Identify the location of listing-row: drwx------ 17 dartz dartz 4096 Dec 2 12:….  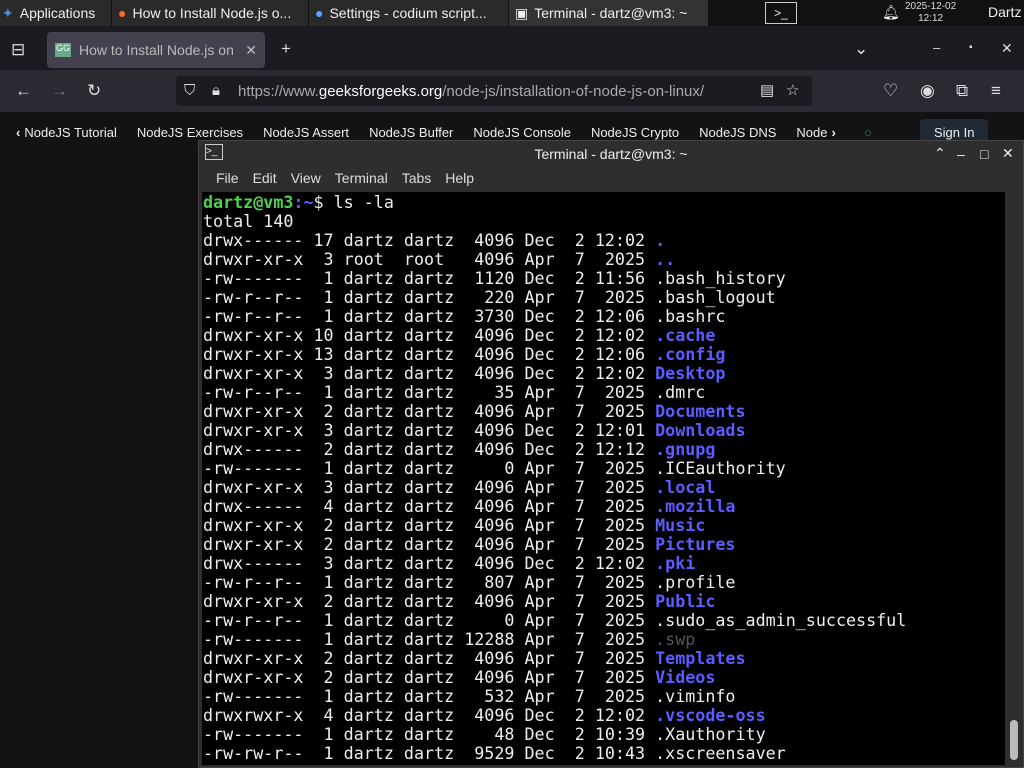
(604, 240).